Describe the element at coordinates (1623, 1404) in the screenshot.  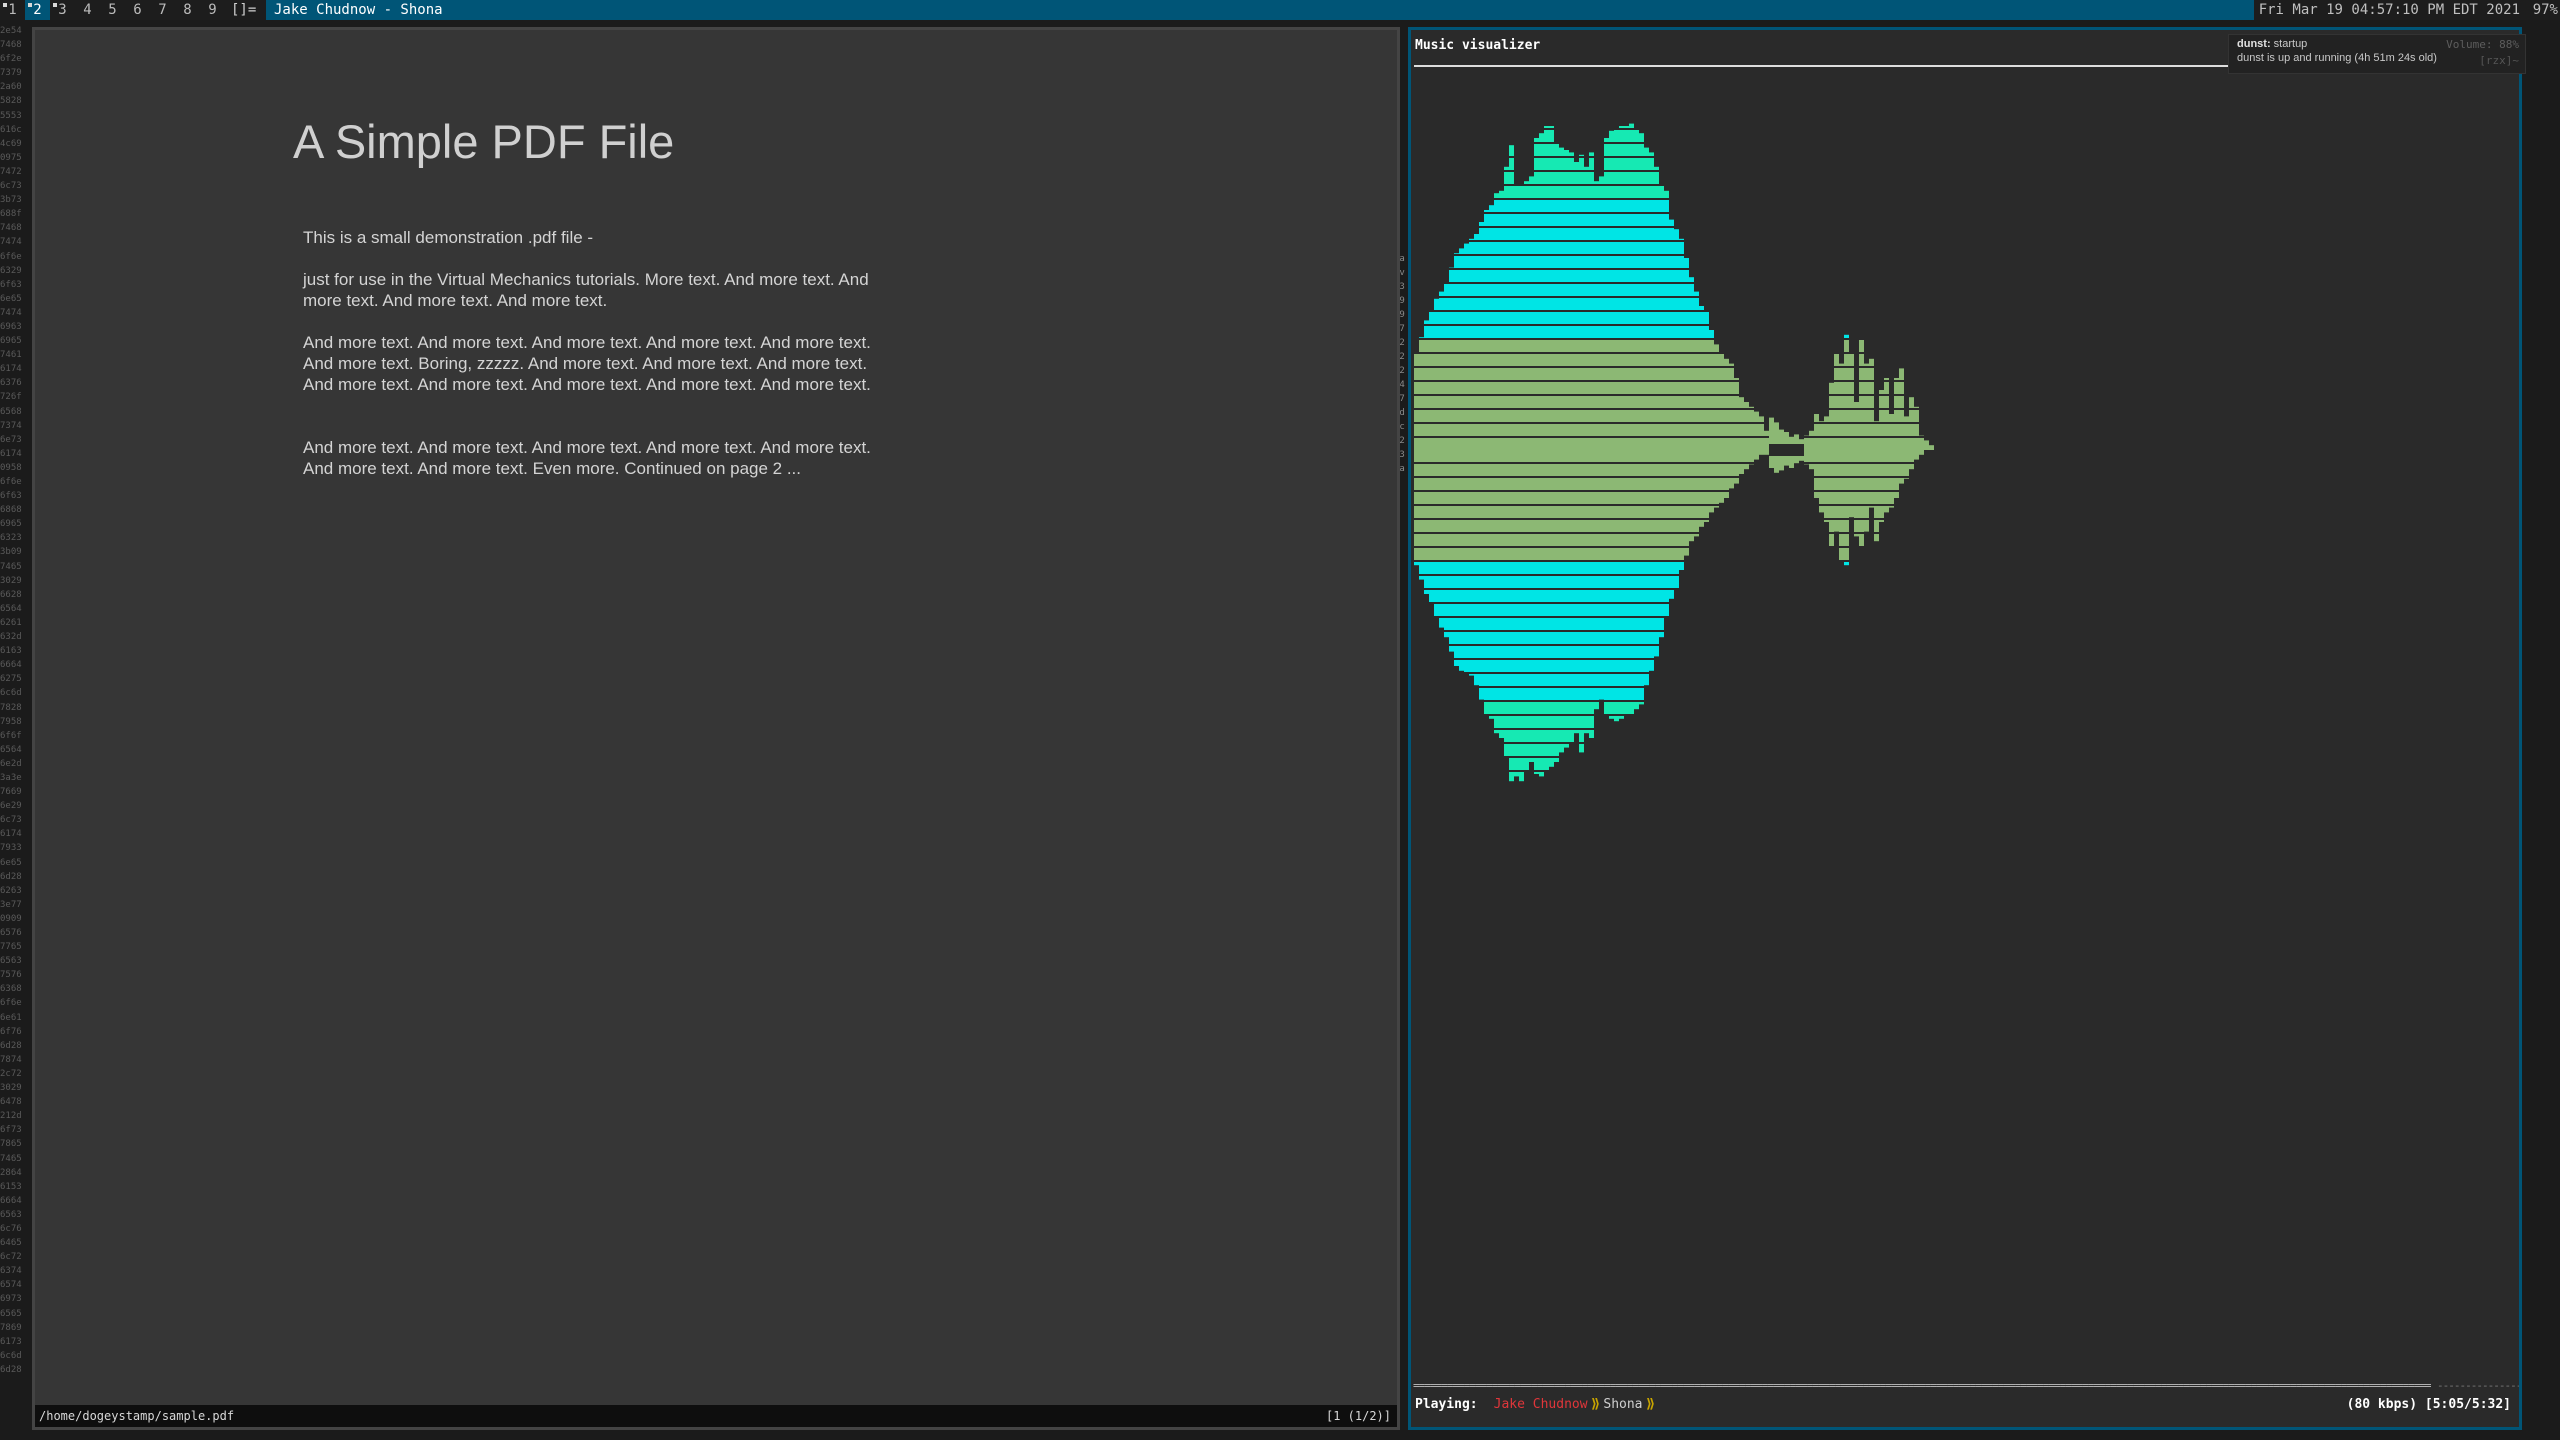
I see `track-title: Shona` at that location.